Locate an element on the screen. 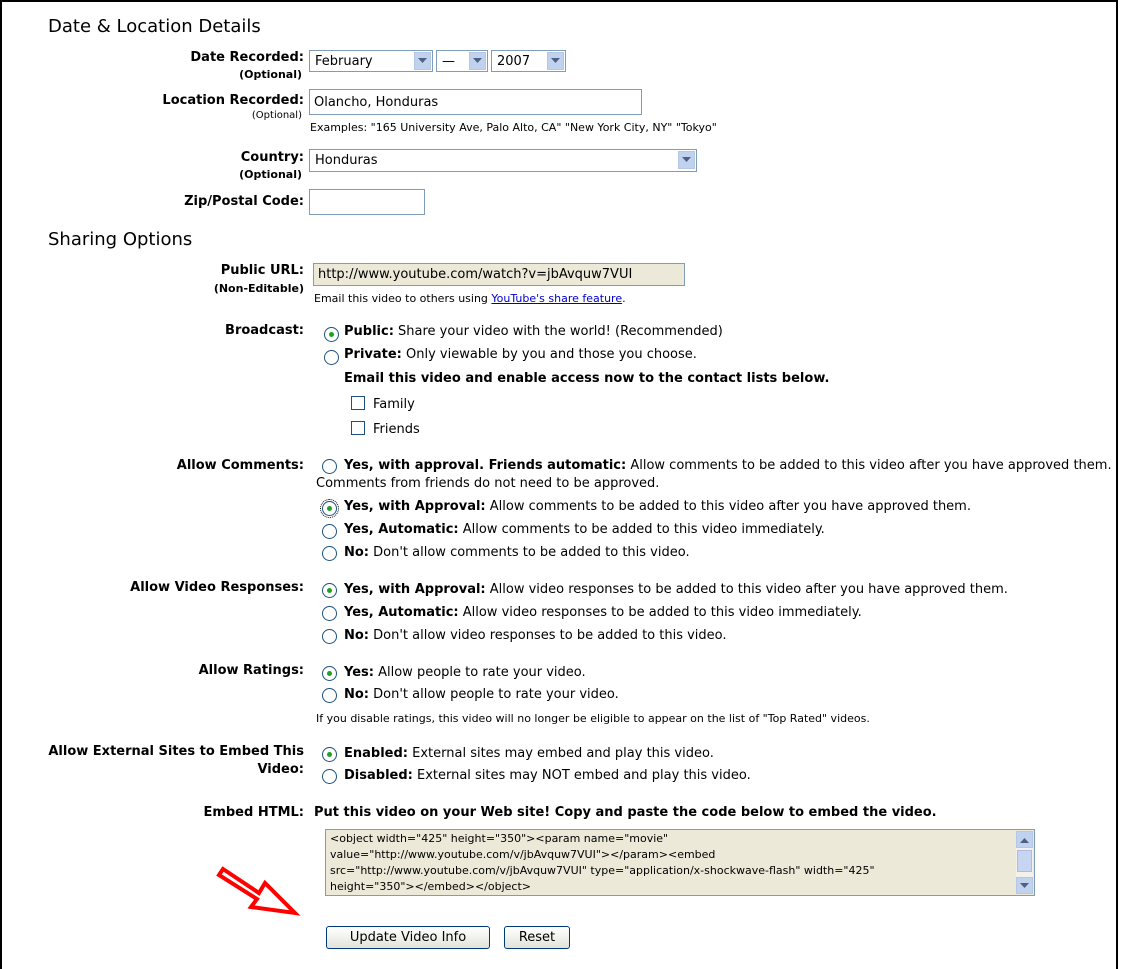  location-input: Olancho, Honduras is located at coordinates (475, 102).